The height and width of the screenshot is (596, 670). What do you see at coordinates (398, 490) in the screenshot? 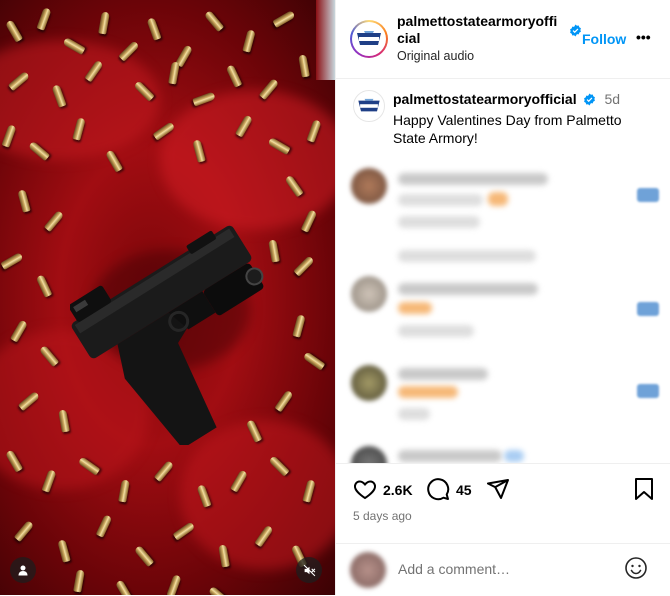
I see `likes-count: 2.6K` at bounding box center [398, 490].